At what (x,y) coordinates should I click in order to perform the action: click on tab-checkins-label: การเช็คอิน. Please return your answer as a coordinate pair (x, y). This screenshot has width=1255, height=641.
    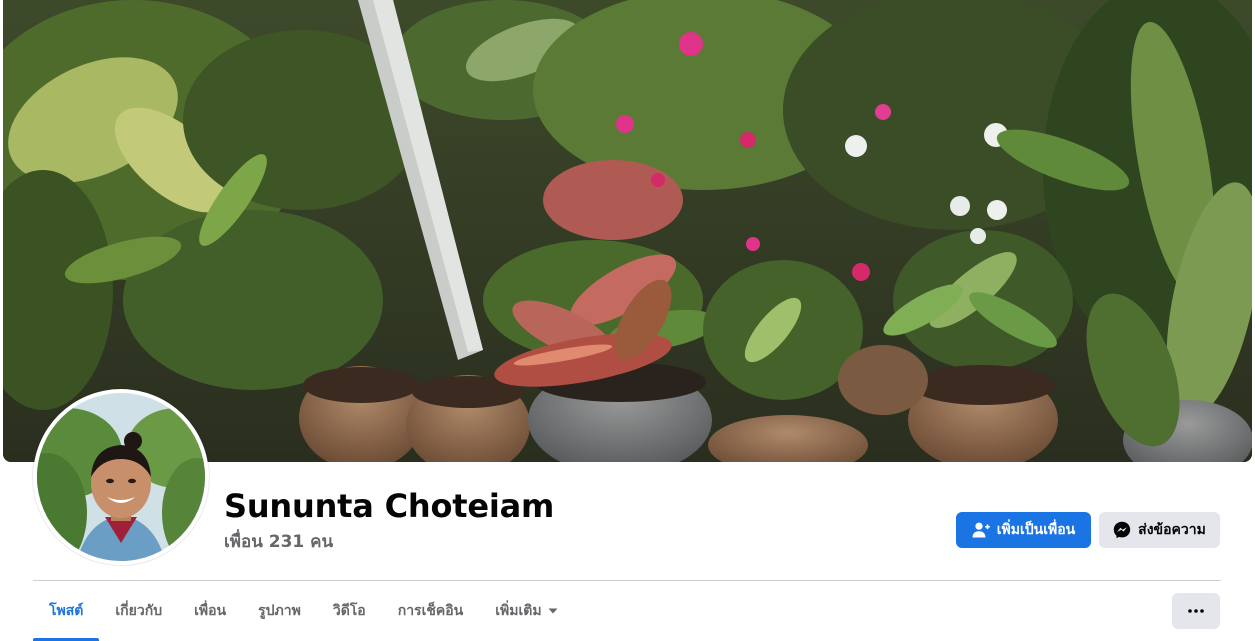
    Looking at the image, I should click on (430, 611).